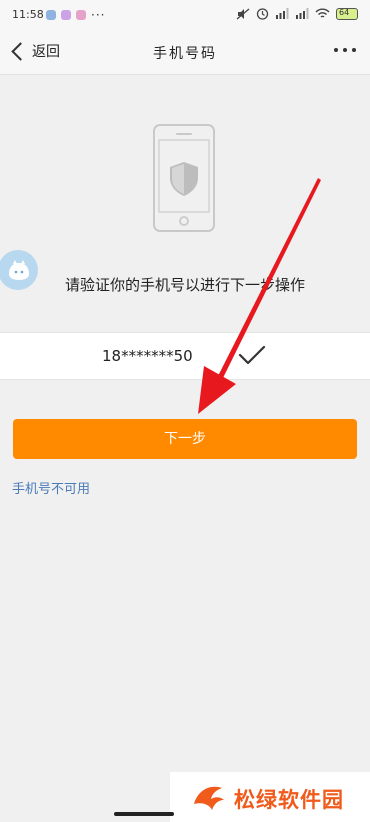 This screenshot has width=370, height=822. I want to click on wifi-icon, so click(322, 13).